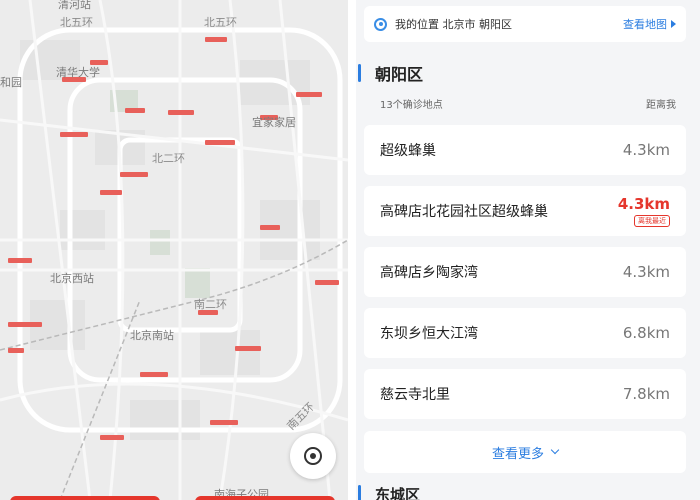 Image resolution: width=700 pixels, height=500 pixels. What do you see at coordinates (399, 74) in the screenshot?
I see `district-title: 朝阳区` at bounding box center [399, 74].